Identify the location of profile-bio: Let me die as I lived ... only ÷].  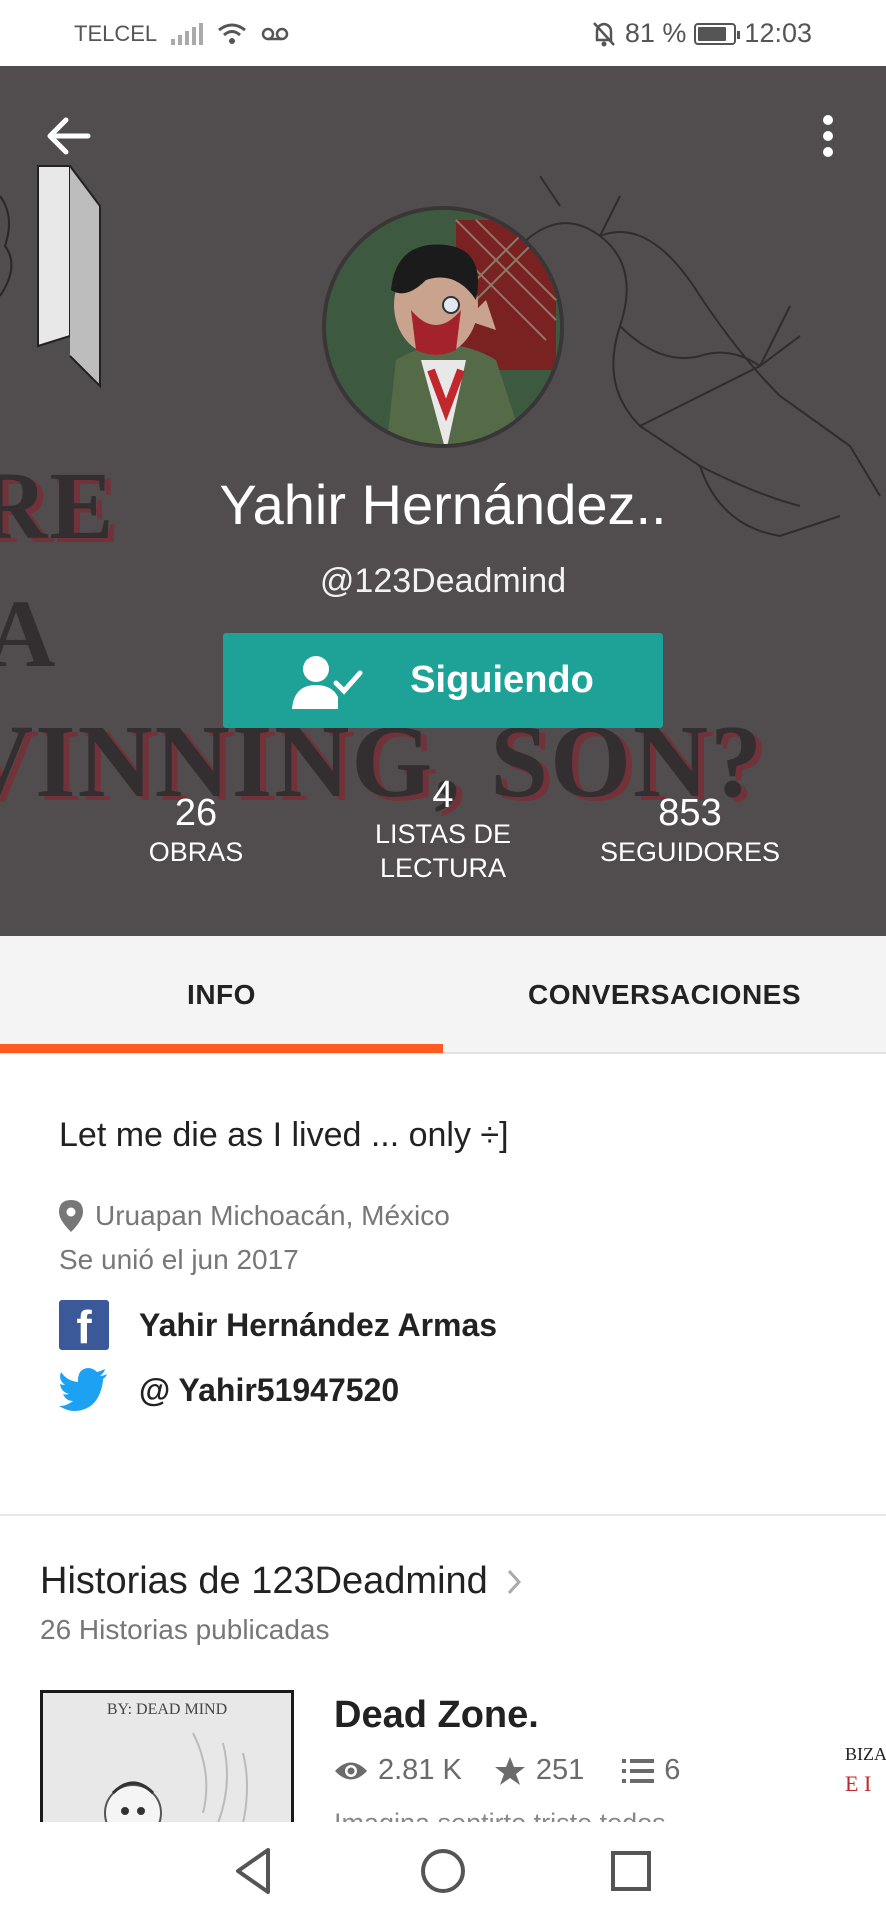
(284, 1135).